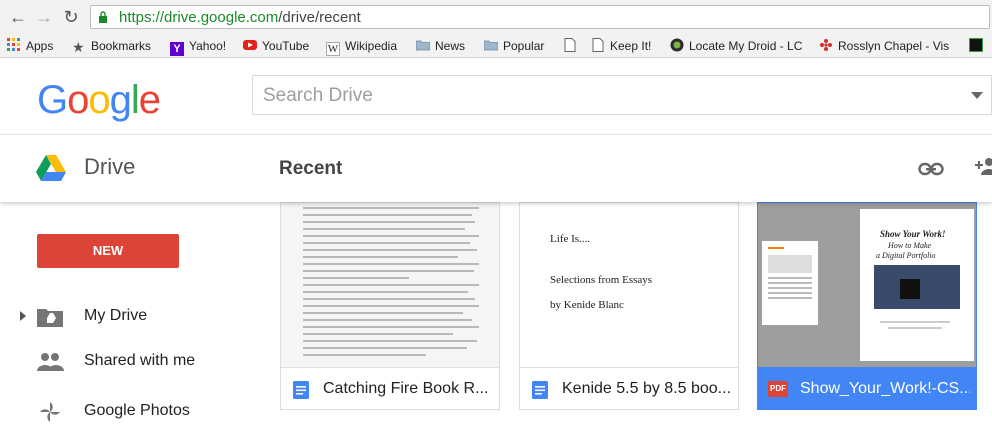 This screenshot has height=433, width=992. Describe the element at coordinates (108, 251) in the screenshot. I see `new-button: NEW` at that location.